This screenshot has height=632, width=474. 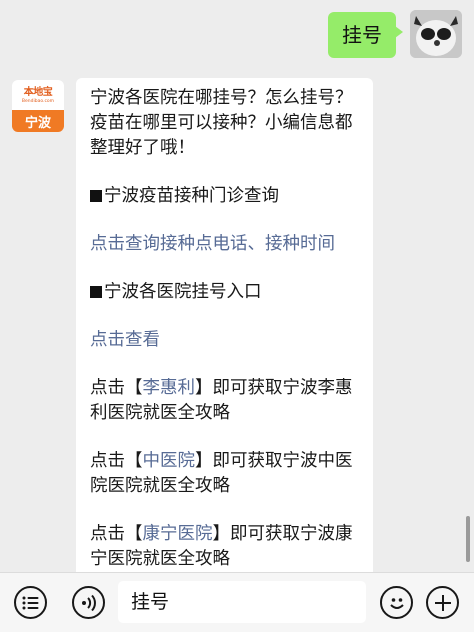 I want to click on plus-button, so click(x=442, y=602).